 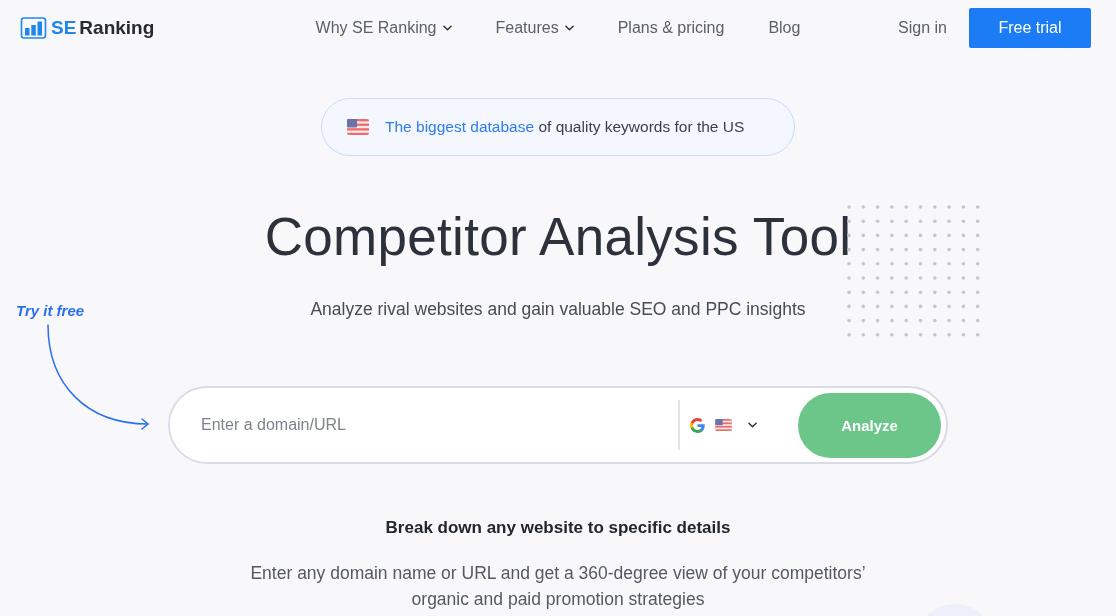 I want to click on bar-chart-icon, so click(x=33, y=27).